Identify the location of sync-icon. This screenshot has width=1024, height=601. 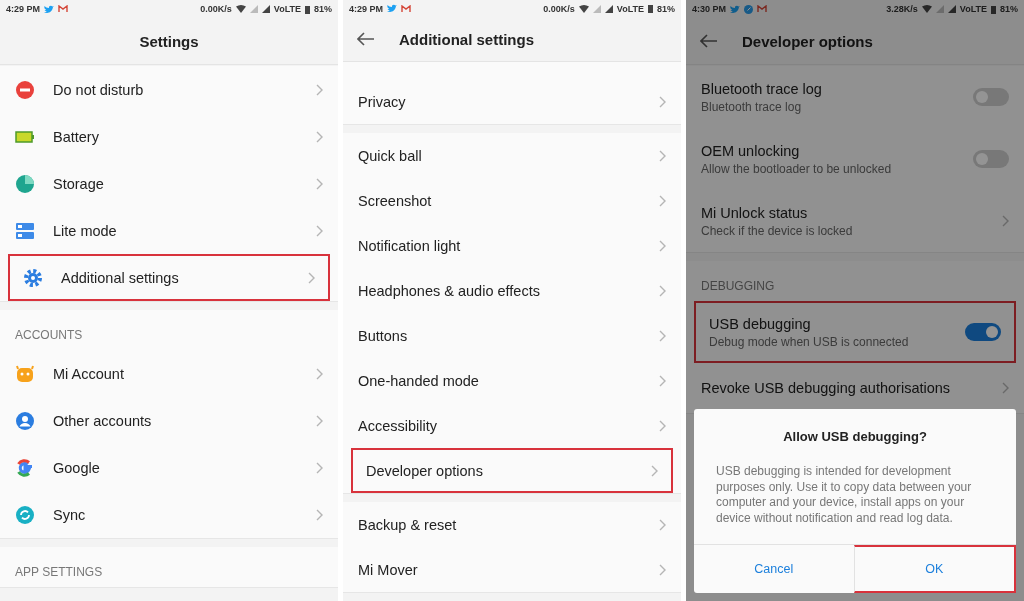
(25, 514).